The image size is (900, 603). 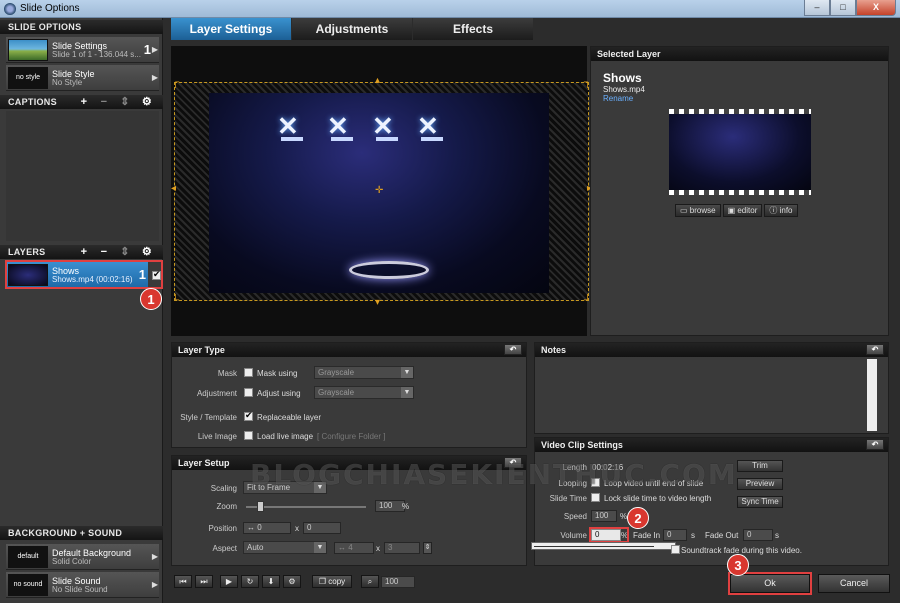 What do you see at coordinates (647, 535) in the screenshot?
I see `fade-in-label: Fade In` at bounding box center [647, 535].